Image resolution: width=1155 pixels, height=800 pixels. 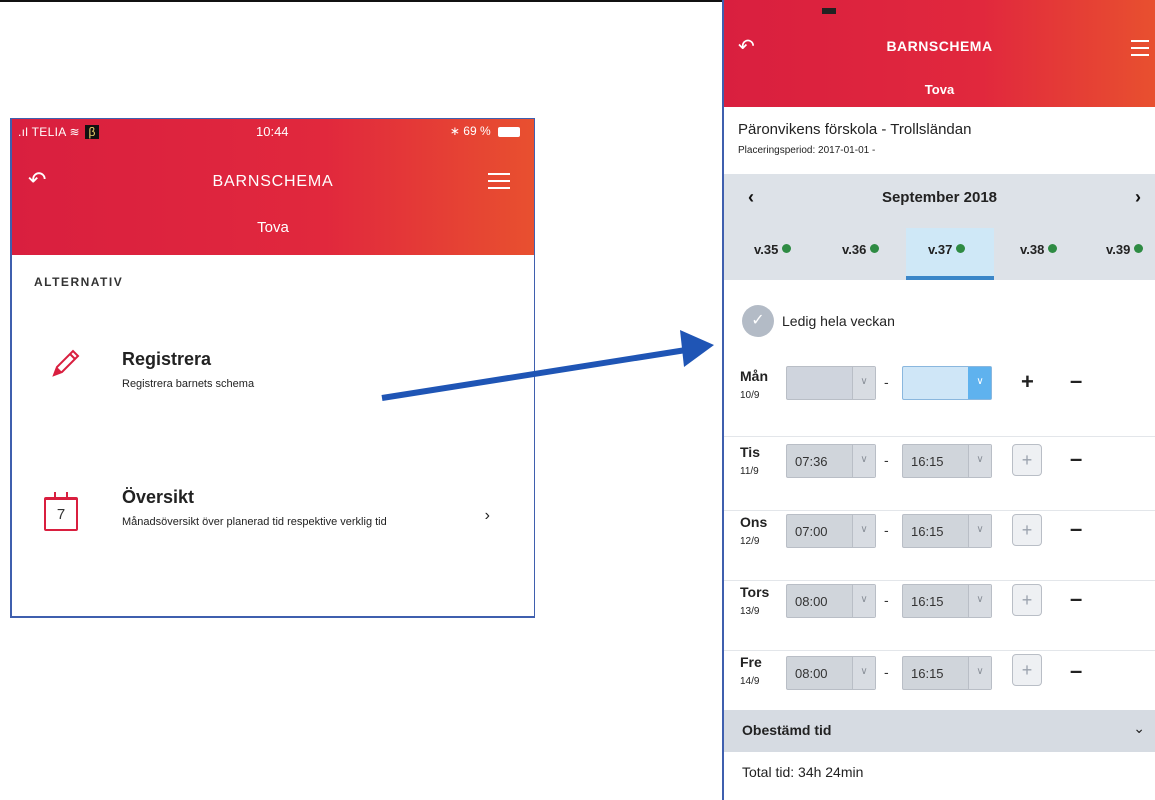 I want to click on checkmark-icon: ✓, so click(x=758, y=321).